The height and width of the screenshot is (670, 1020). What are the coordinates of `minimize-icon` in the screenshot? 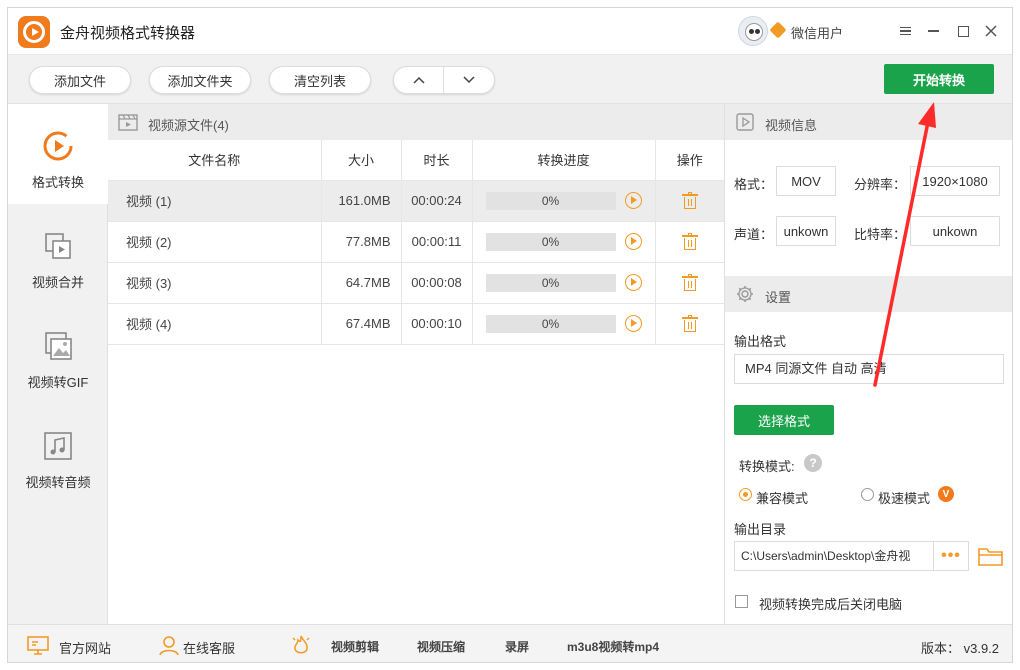 It's located at (933, 31).